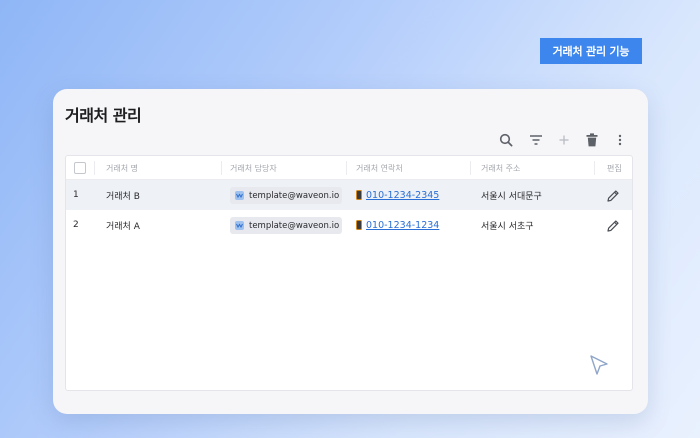 The width and height of the screenshot is (700, 438). Describe the element at coordinates (76, 225) in the screenshot. I see `row-index: 2` at that location.